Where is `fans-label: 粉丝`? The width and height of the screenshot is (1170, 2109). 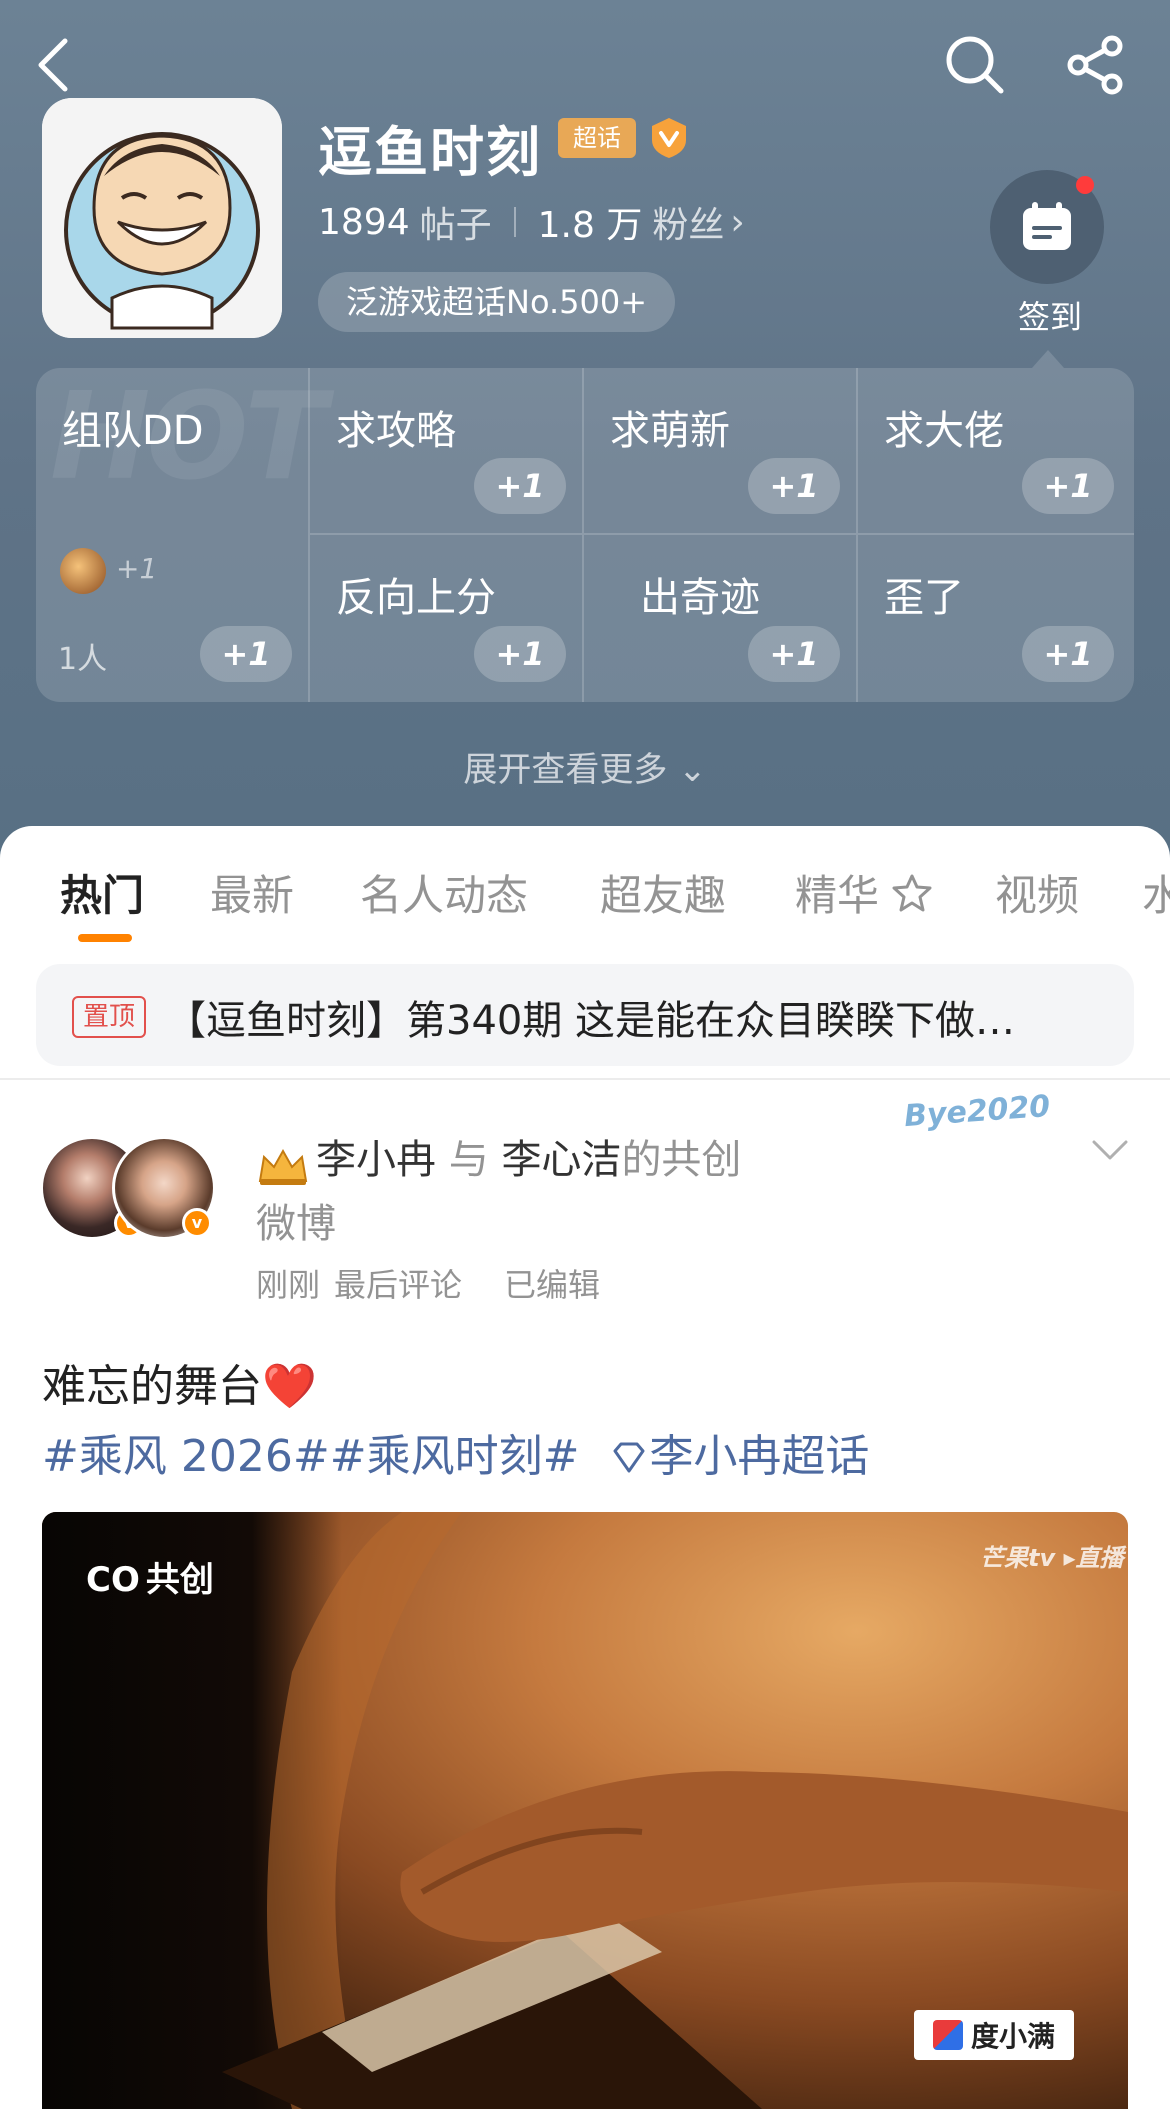
fans-label: 粉丝 is located at coordinates (688, 222).